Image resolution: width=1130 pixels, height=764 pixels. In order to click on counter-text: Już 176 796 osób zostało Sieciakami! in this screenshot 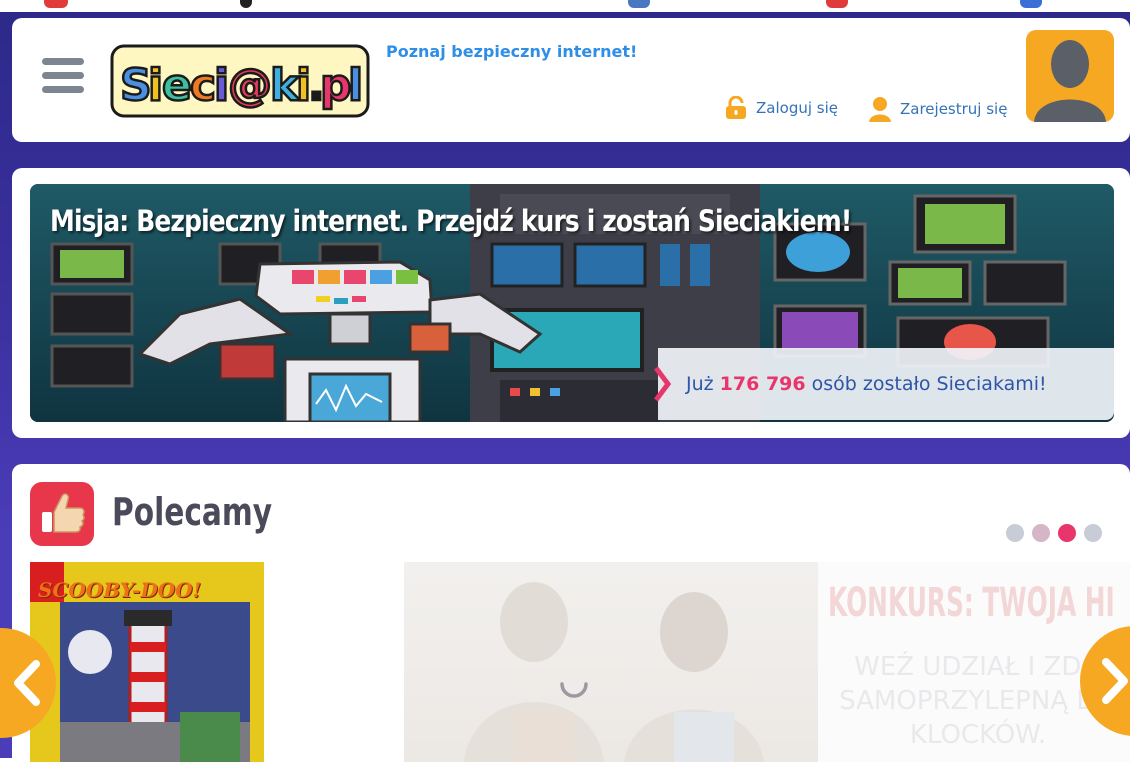, I will do `click(866, 384)`.